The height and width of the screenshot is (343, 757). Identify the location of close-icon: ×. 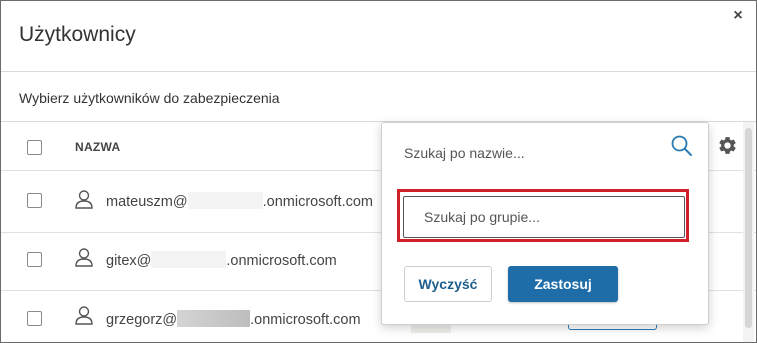
(738, 15).